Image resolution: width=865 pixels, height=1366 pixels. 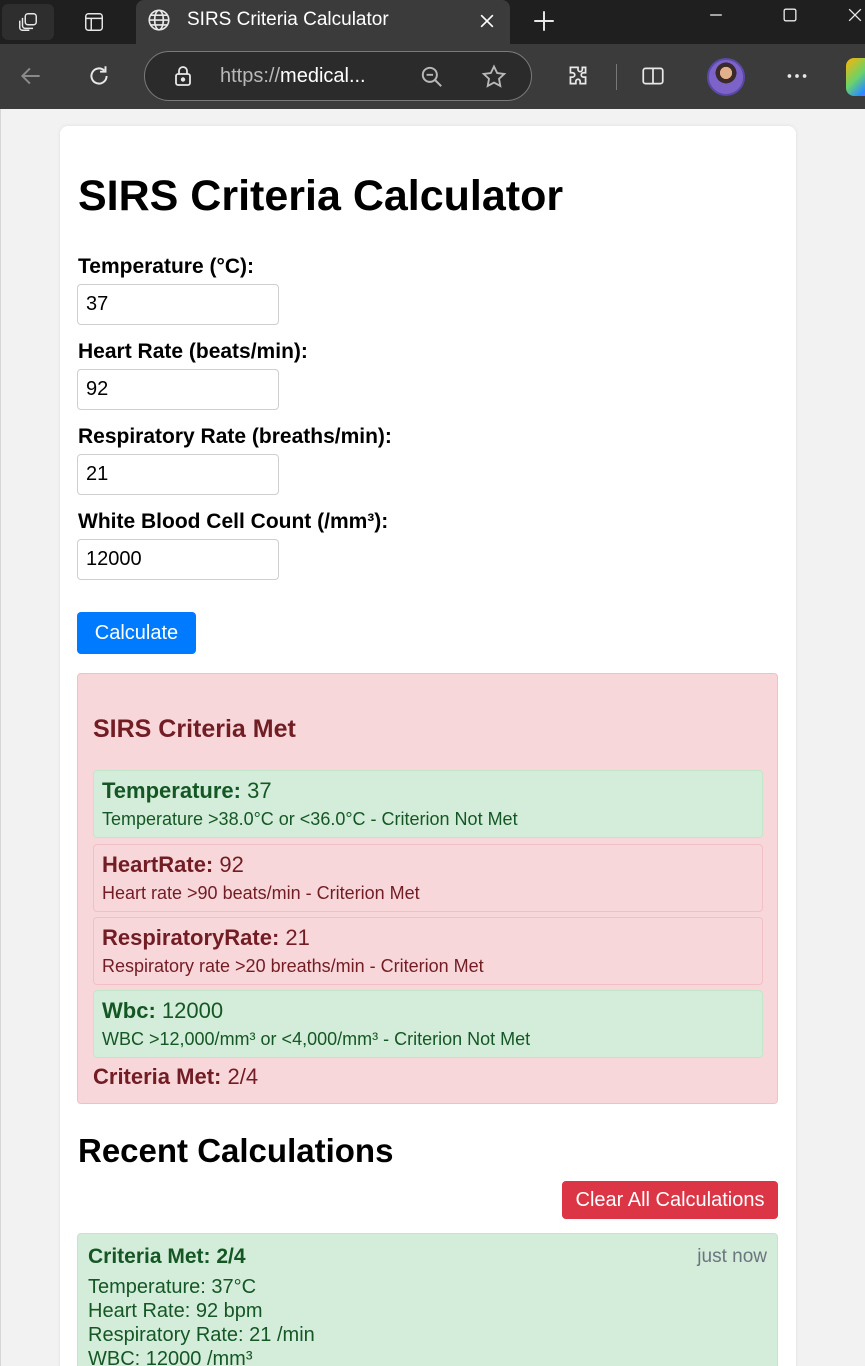 What do you see at coordinates (235, 436) in the screenshot?
I see `respiratory-rate-label: Respiratory Rate (breaths/min):` at bounding box center [235, 436].